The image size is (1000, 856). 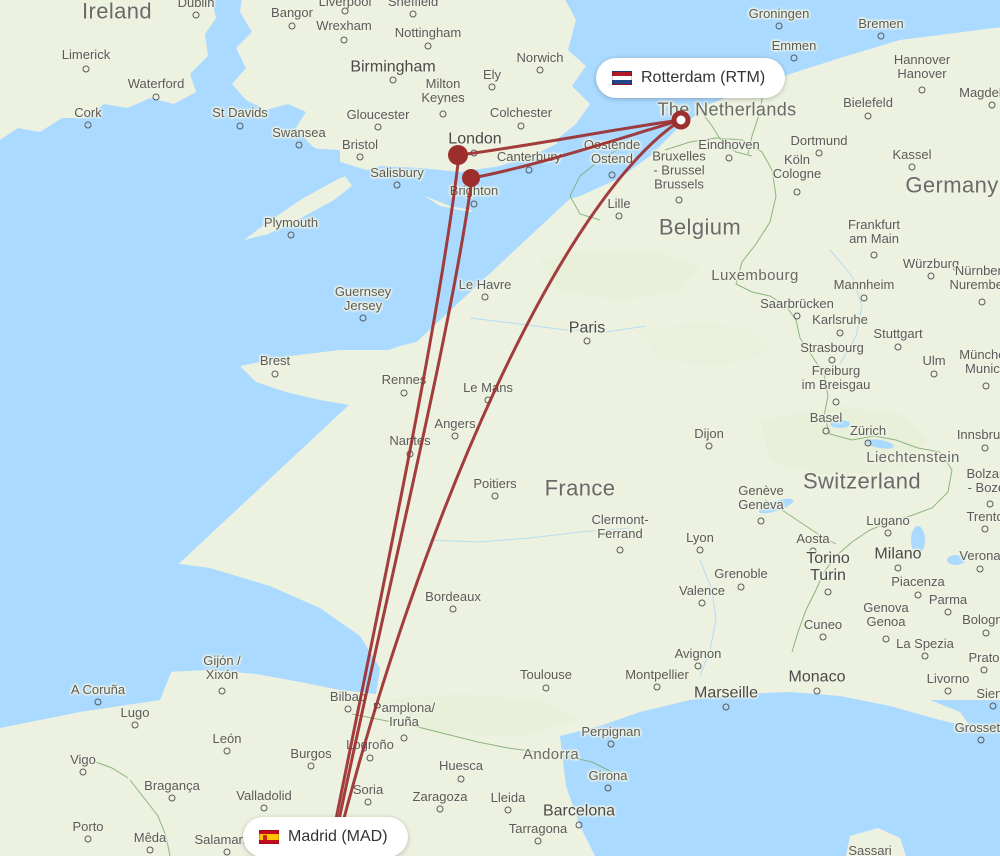 I want to click on endpoint-chip-madrid: Madrid (MAD), so click(x=325, y=836).